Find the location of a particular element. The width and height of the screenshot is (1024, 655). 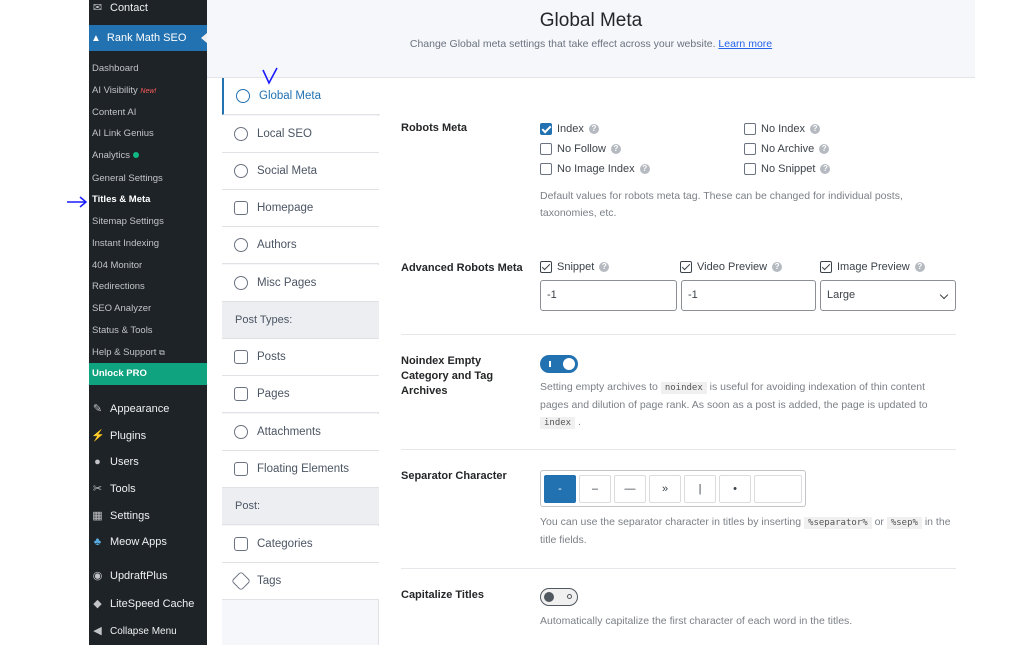

tab-social-meta: Social Meta is located at coordinates (300, 171).